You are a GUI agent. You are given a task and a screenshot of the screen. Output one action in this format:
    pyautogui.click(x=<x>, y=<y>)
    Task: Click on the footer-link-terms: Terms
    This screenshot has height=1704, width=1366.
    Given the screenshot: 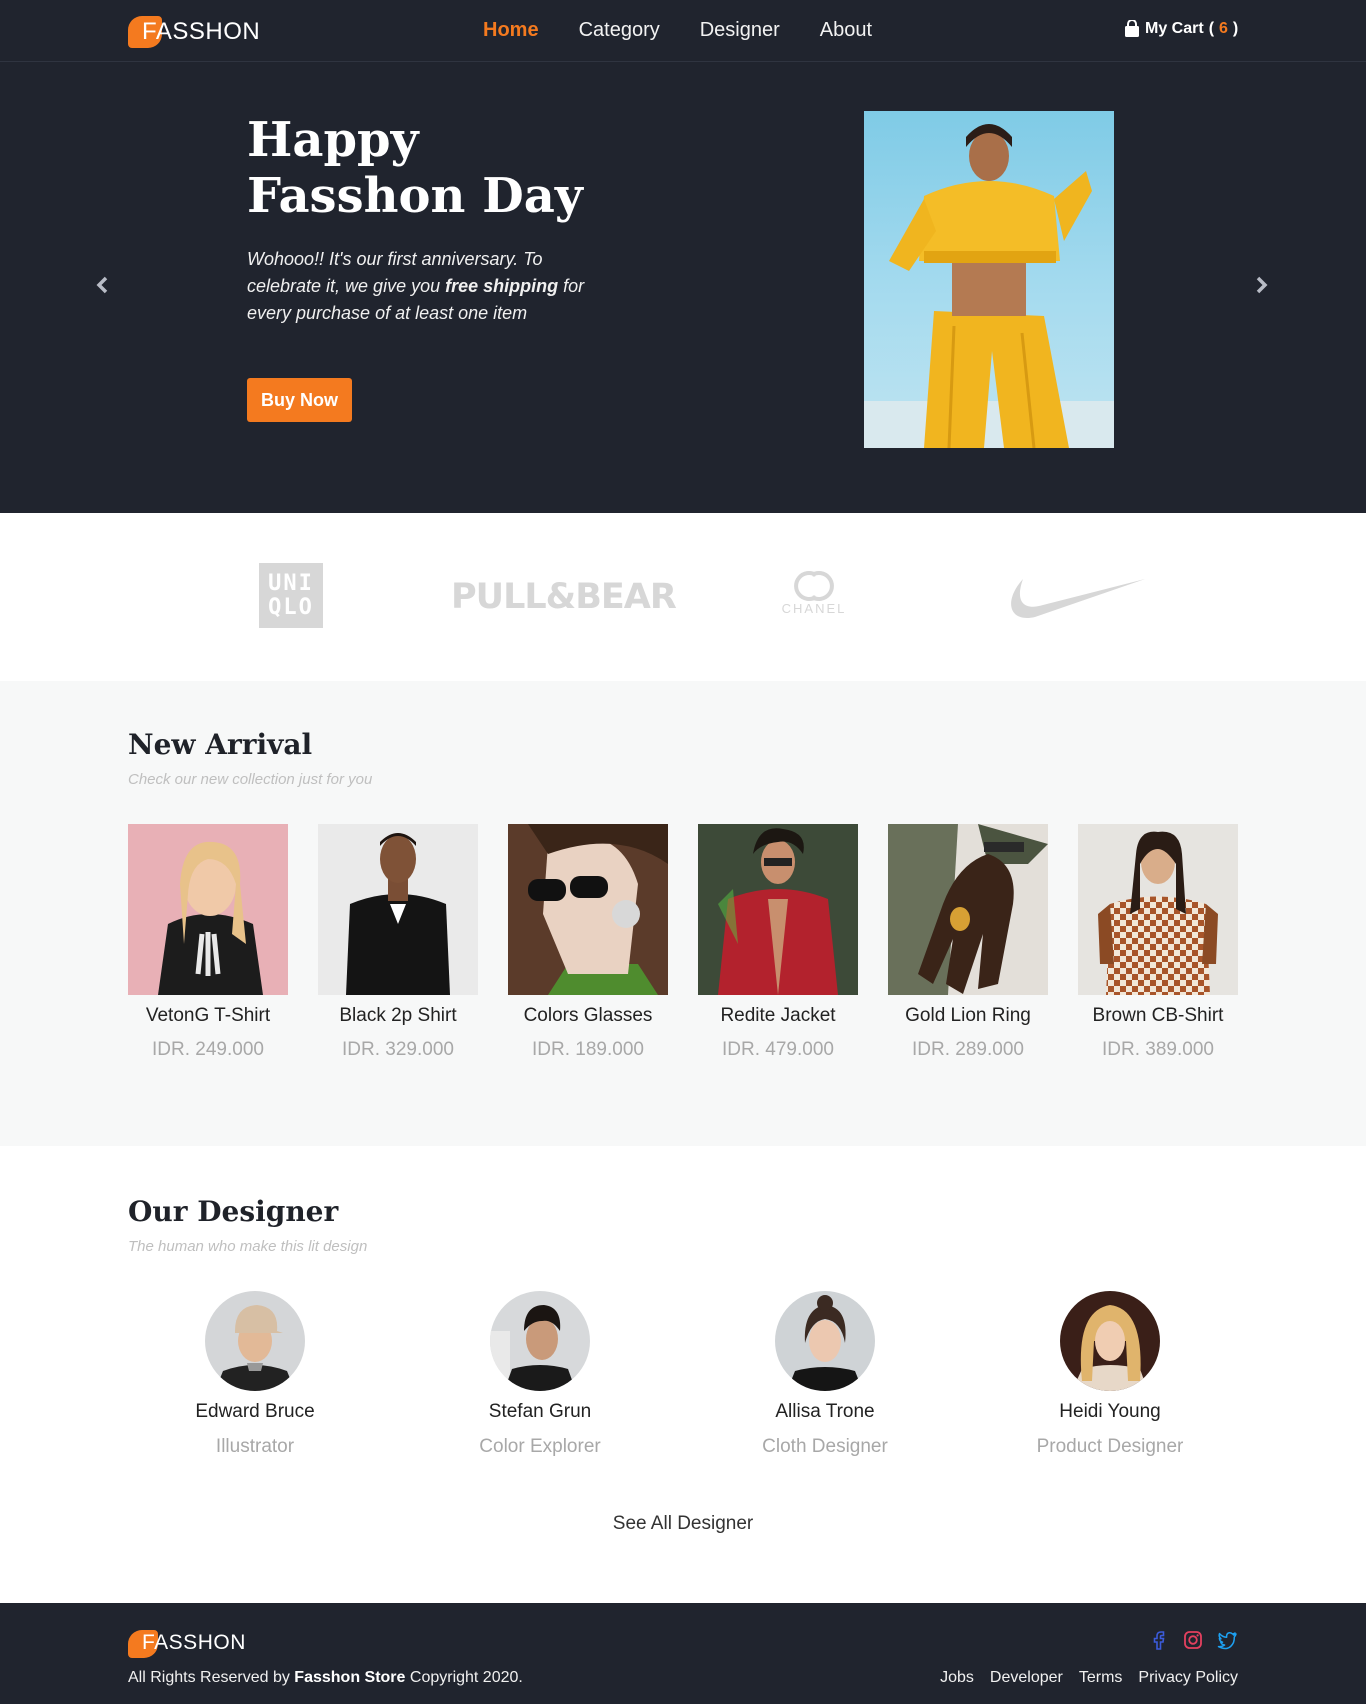 What is the action you would take?
    pyautogui.click(x=1101, y=1678)
    